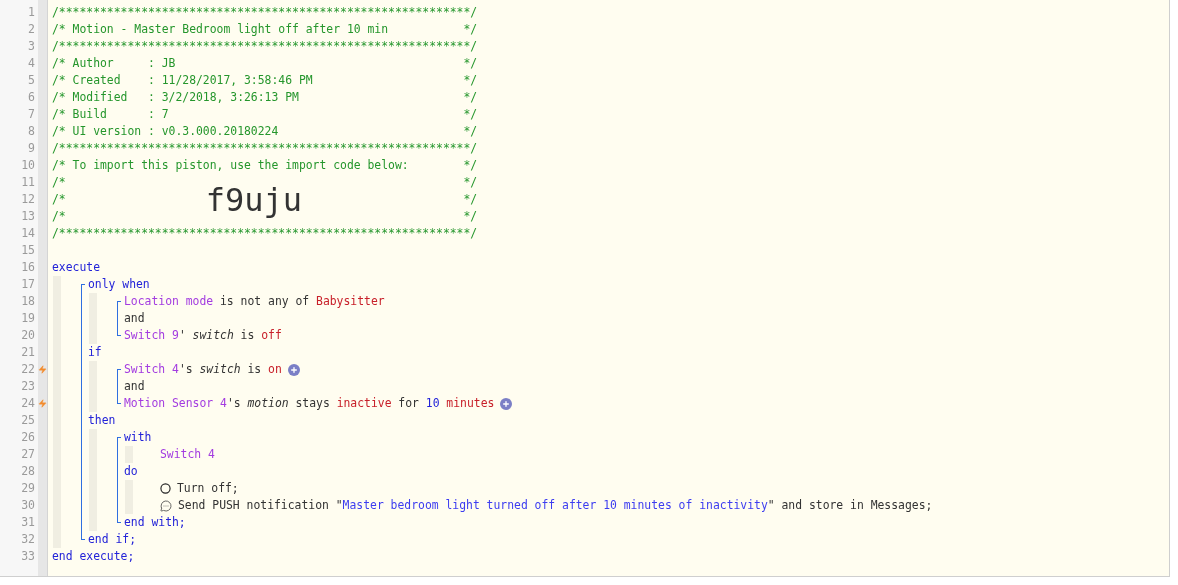 This screenshot has width=1178, height=585. I want to click on code-token: Master bedroom light turned off after 10 minutes of inactivity, so click(555, 505).